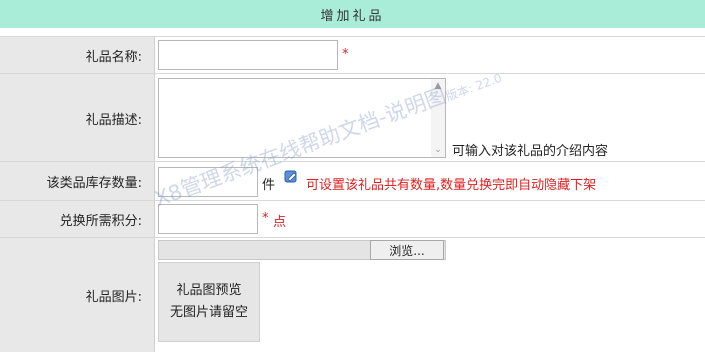 This screenshot has width=705, height=352. Describe the element at coordinates (438, 150) in the screenshot. I see `scroll-down-icon: ⌄` at that location.